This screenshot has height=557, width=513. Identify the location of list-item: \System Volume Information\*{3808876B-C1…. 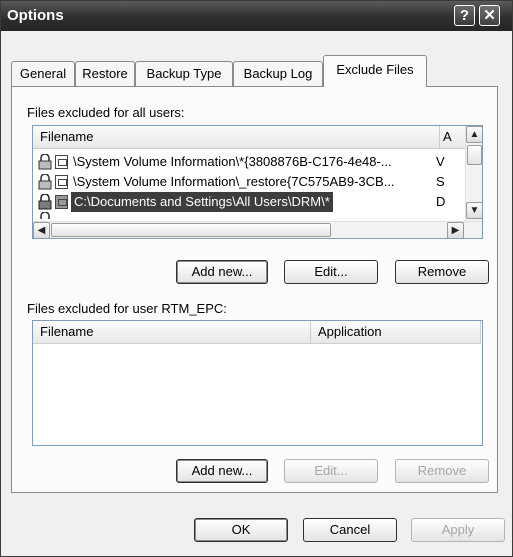
(250, 162).